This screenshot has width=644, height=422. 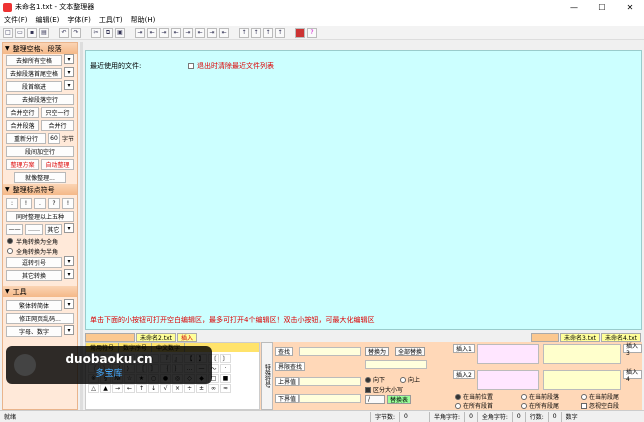 I want to click on remove-blank-lines-button: 去掉段落空行, so click(x=40, y=99).